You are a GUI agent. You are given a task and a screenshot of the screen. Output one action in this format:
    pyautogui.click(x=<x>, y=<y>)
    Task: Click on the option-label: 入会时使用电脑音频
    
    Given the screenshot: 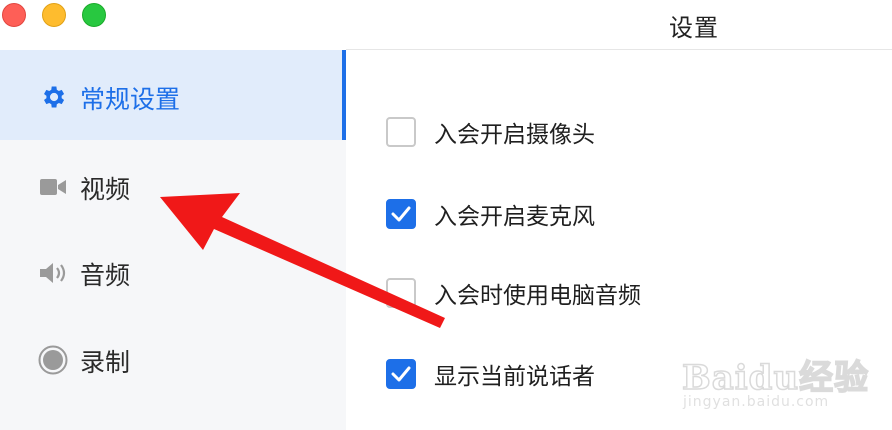 What is the action you would take?
    pyautogui.click(x=537, y=296)
    